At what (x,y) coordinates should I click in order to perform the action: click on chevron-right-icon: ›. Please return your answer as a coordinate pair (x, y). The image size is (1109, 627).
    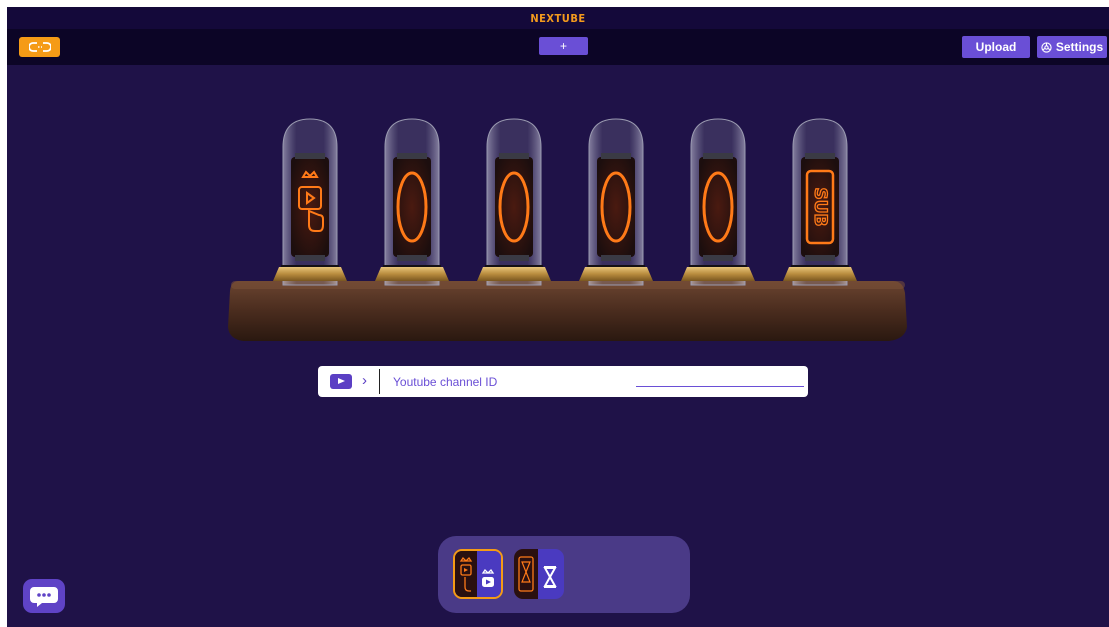
    Looking at the image, I should click on (364, 380).